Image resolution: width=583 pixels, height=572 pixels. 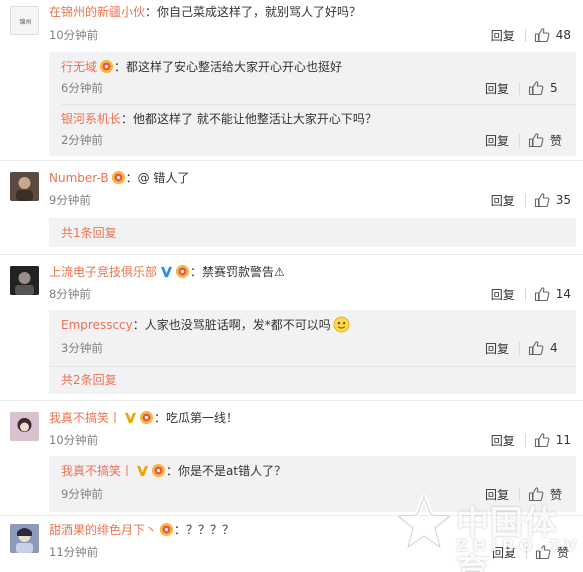 I want to click on reply-text: 他都这样了 就不能让他整活让大家开心下吗？, so click(x=255, y=119).